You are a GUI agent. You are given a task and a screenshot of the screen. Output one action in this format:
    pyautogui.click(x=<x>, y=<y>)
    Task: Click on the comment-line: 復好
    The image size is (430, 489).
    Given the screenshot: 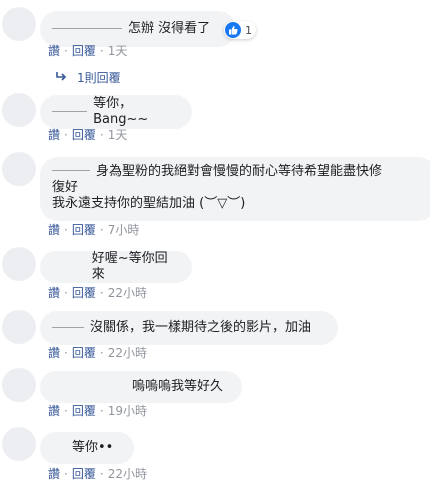 What is the action you would take?
    pyautogui.click(x=65, y=187)
    